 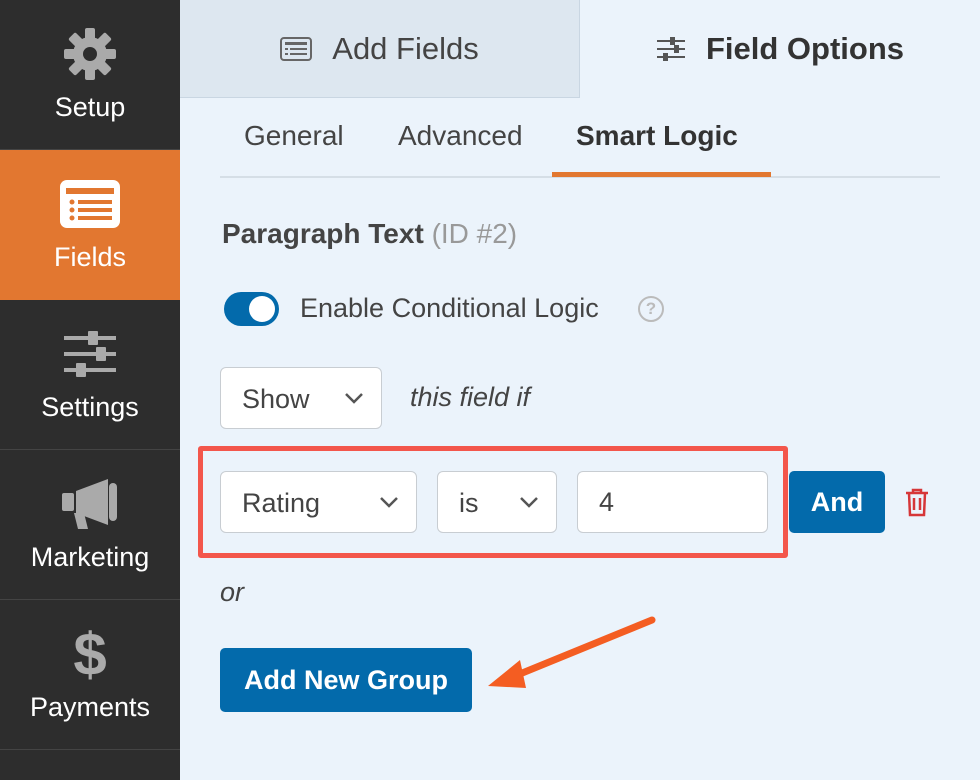 I want to click on and-button: And, so click(x=837, y=502).